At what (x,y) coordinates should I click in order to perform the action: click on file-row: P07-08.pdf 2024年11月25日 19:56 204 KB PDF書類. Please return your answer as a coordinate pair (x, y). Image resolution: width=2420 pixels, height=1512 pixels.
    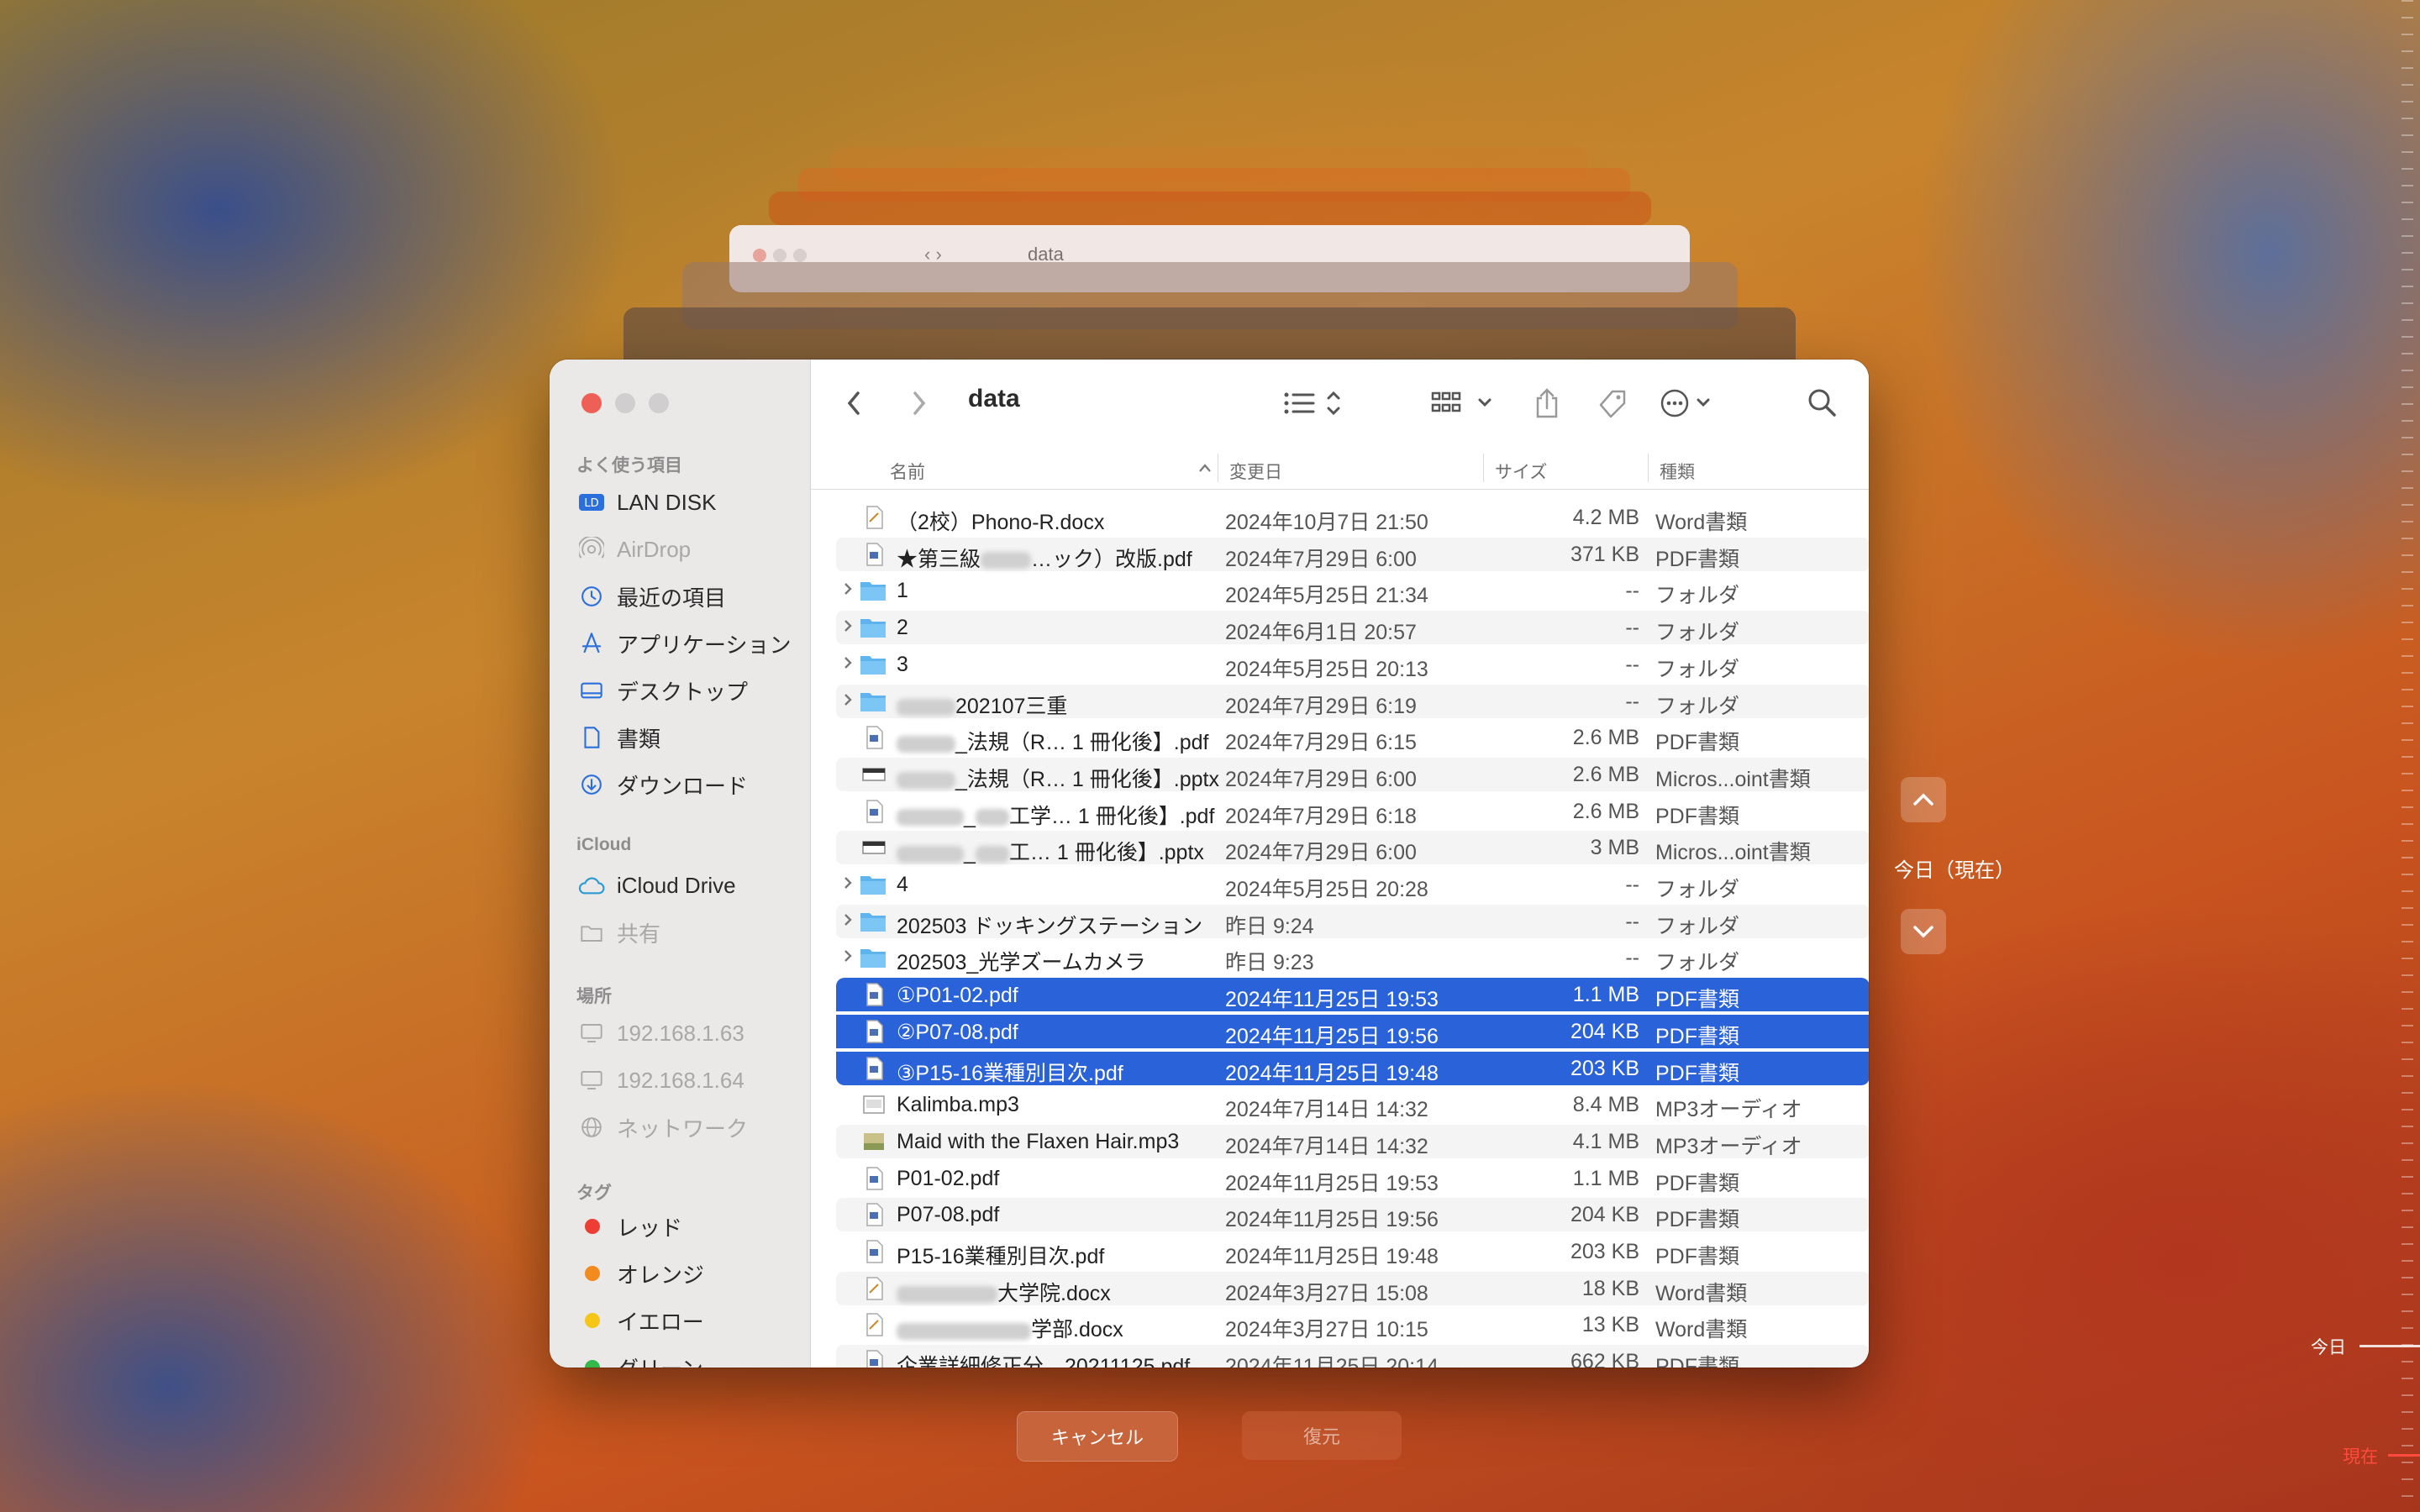
    Looking at the image, I should click on (1352, 1215).